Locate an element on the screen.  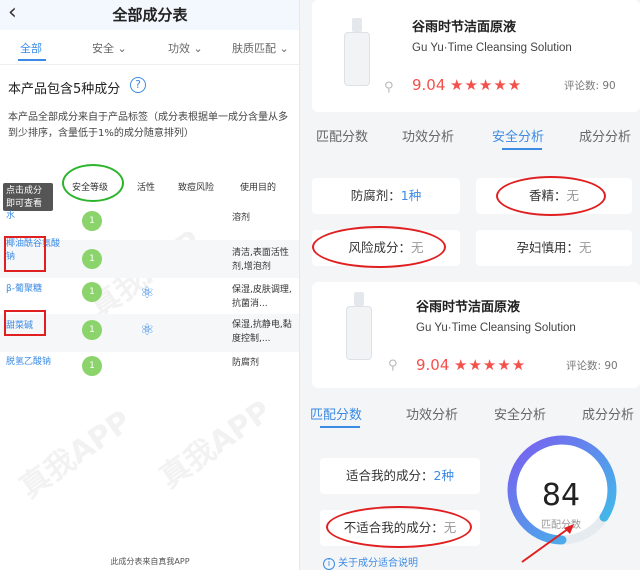
preservative-stat: 防腐剂：1种 is located at coordinates (386, 196).